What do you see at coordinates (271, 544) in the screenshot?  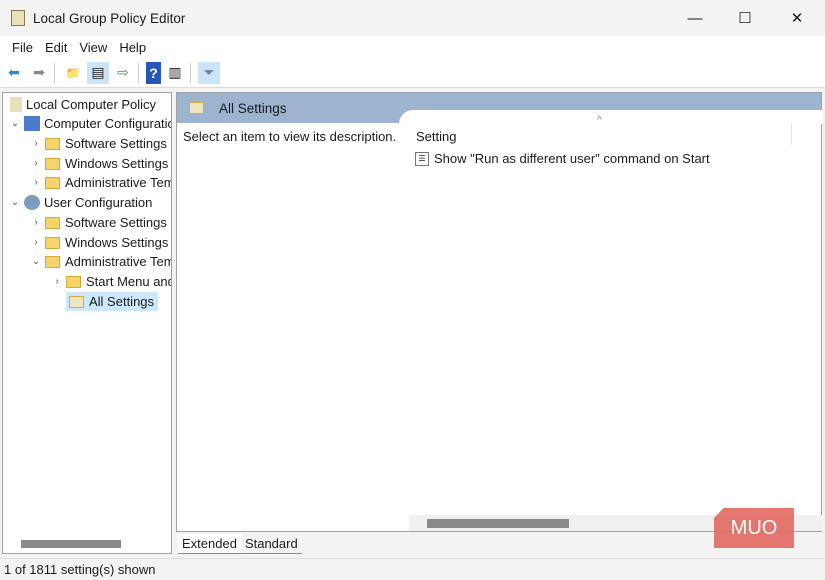 I see `tab-standard: Standard` at bounding box center [271, 544].